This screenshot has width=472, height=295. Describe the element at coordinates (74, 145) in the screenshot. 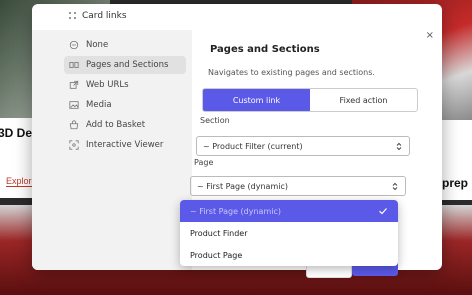

I see `viewer-icon` at that location.